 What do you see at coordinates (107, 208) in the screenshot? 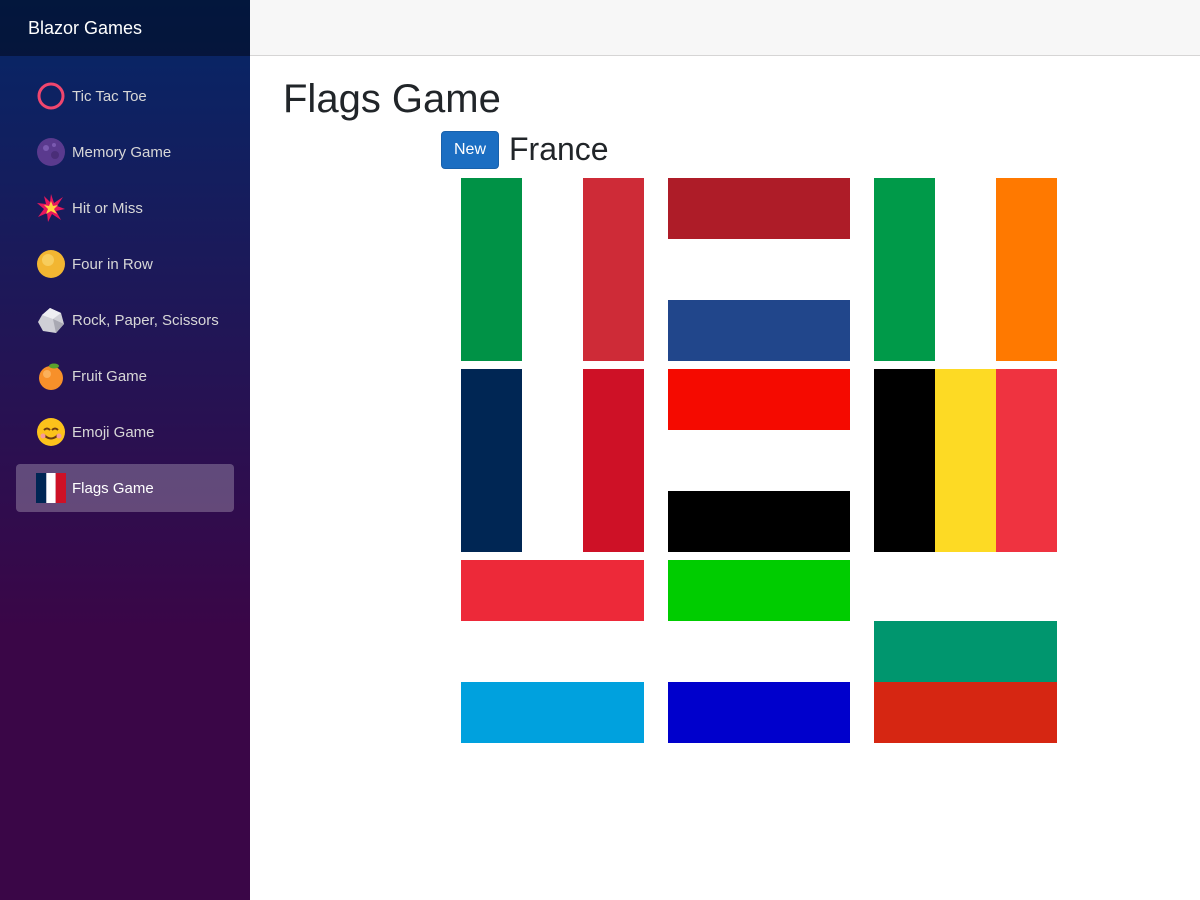
I see `sidebar-item-label: Hit or Miss` at bounding box center [107, 208].